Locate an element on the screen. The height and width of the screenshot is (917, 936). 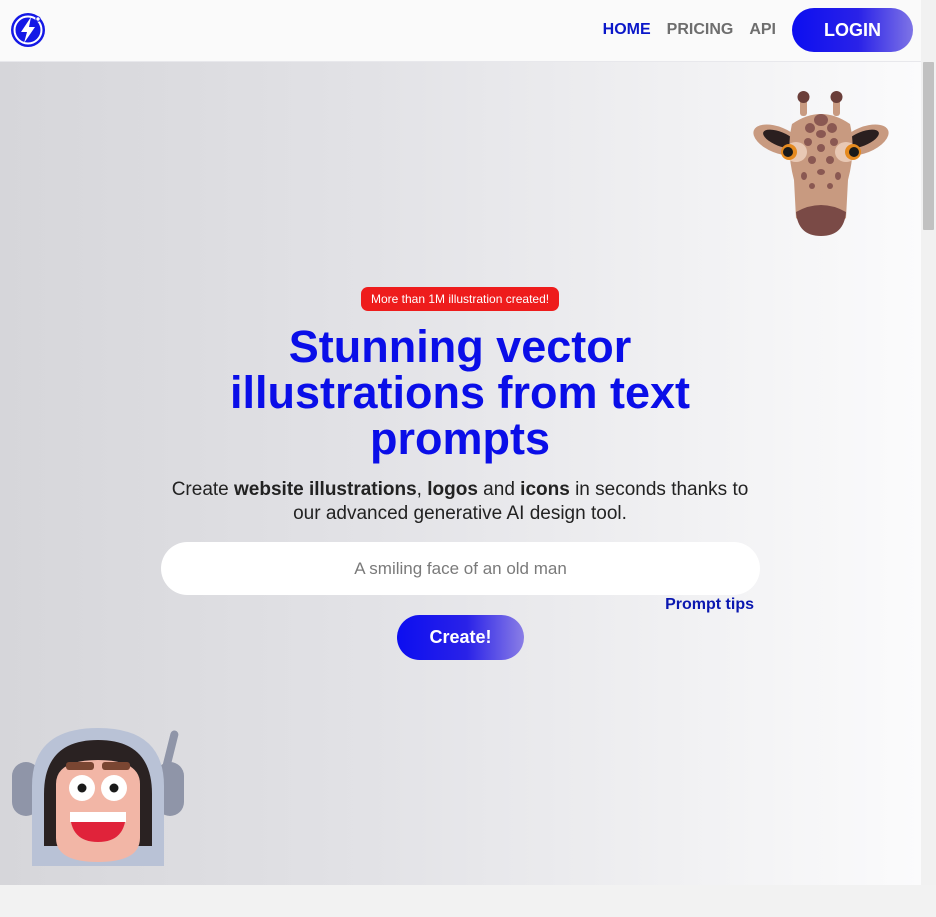
scrollbar-thumb is located at coordinates (928, 146).